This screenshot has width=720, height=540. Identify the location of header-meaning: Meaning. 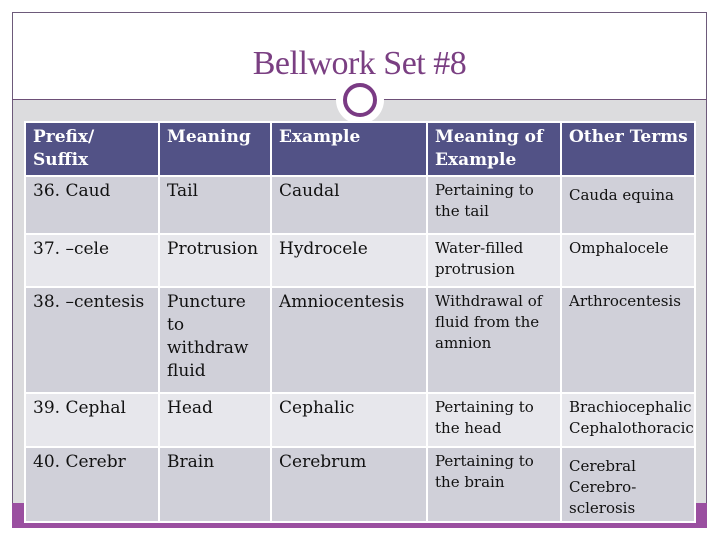
(215, 149).